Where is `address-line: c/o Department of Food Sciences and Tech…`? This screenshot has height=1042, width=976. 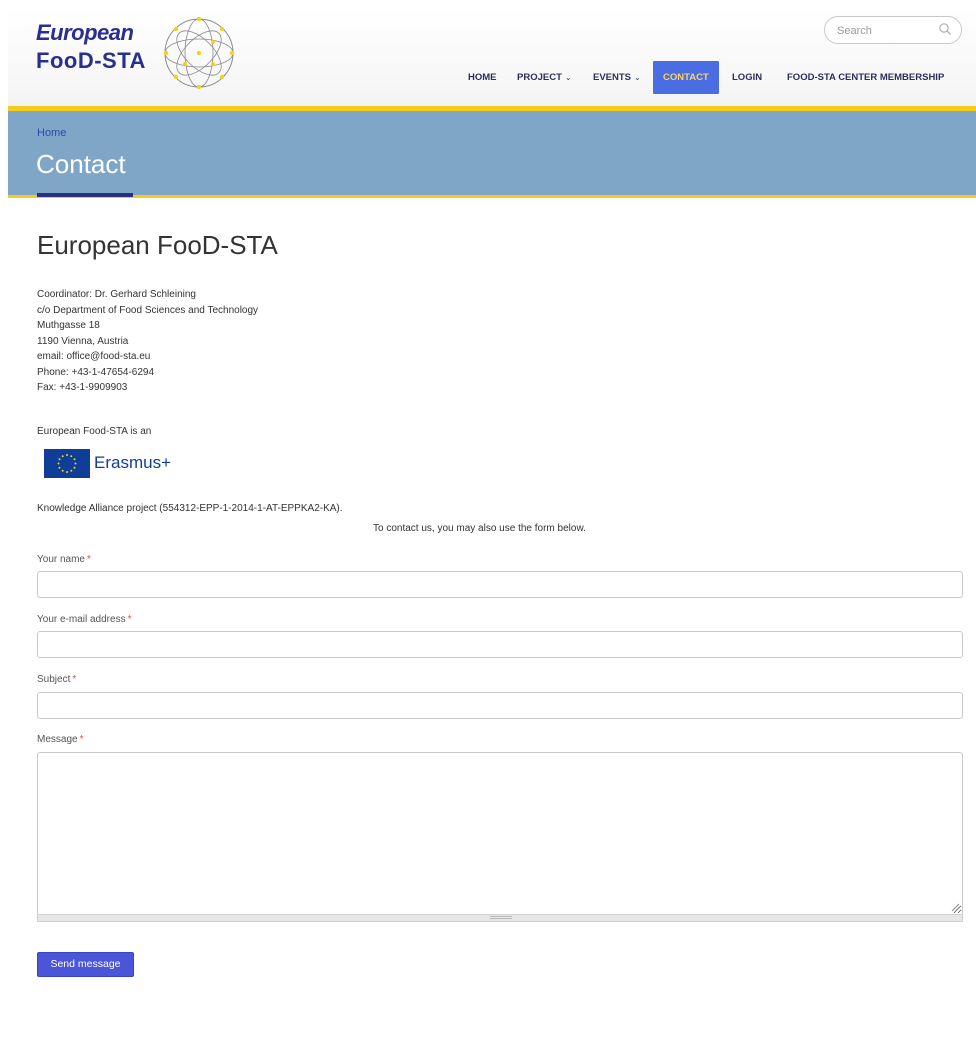
address-line: c/o Department of Food Sciences and Tech… is located at coordinates (148, 310).